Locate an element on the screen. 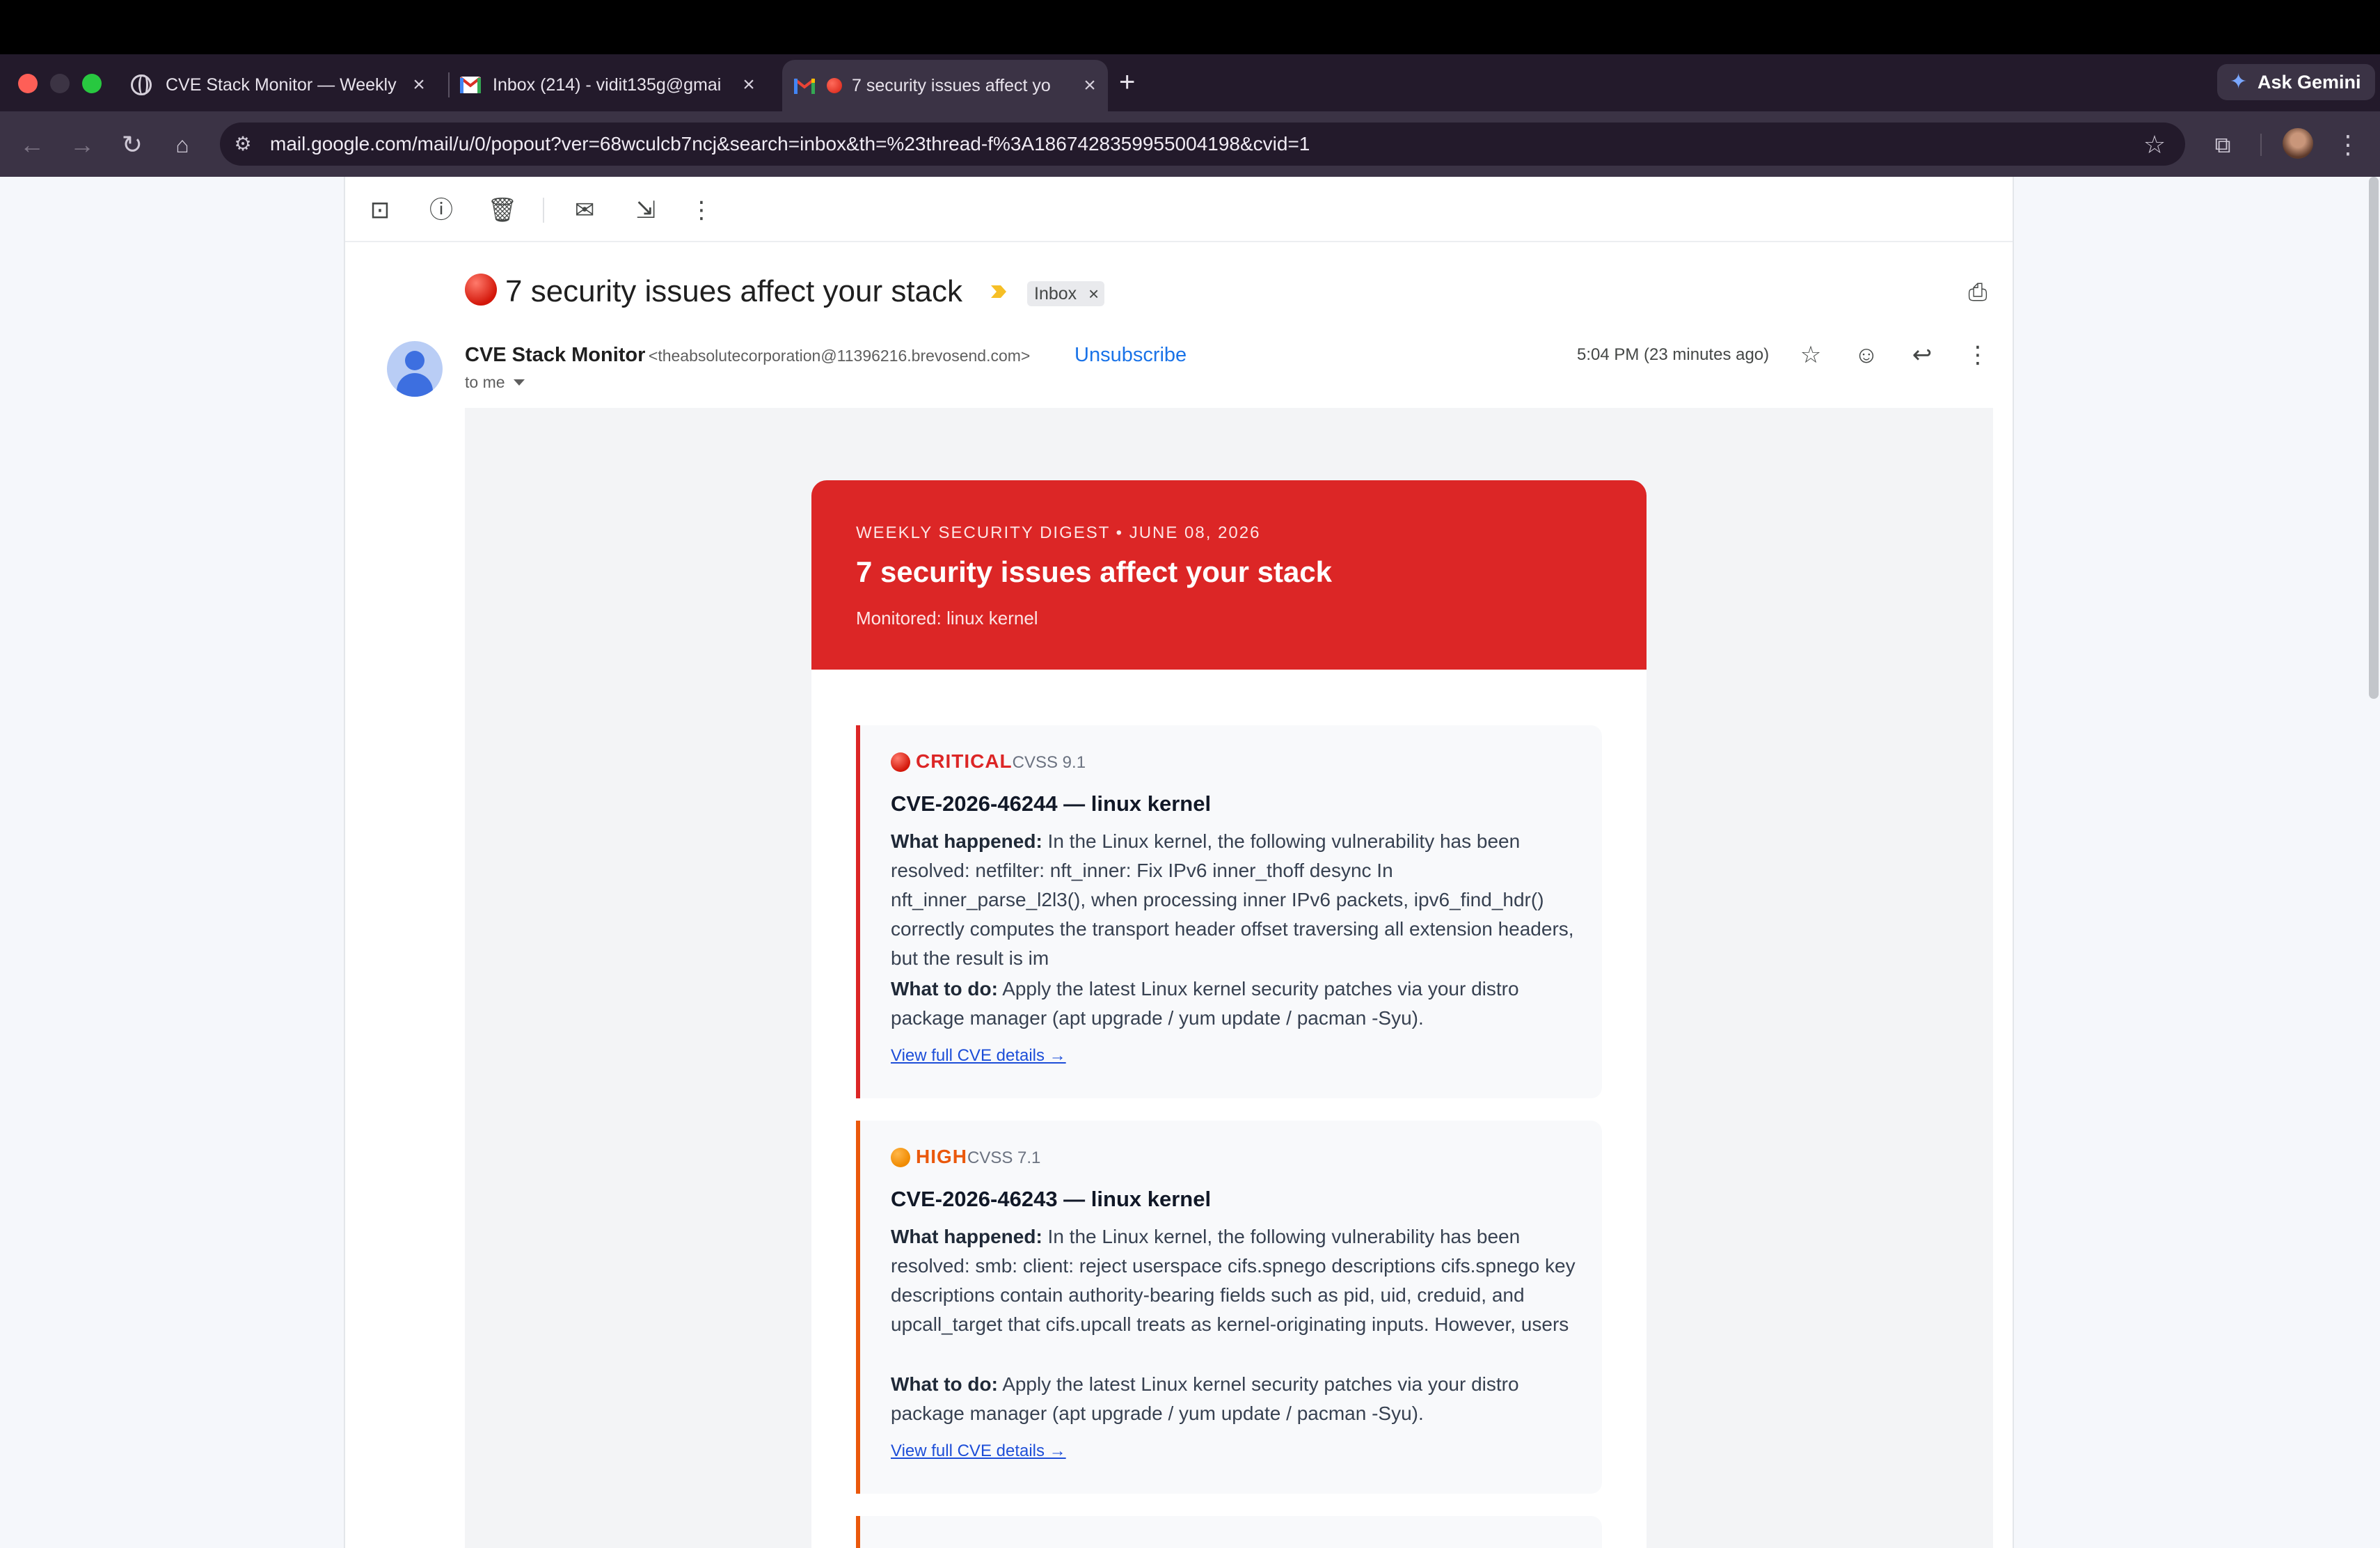 Image resolution: width=2380 pixels, height=1548 pixels. more-options-icon: ⋮ is located at coordinates (1977, 355).